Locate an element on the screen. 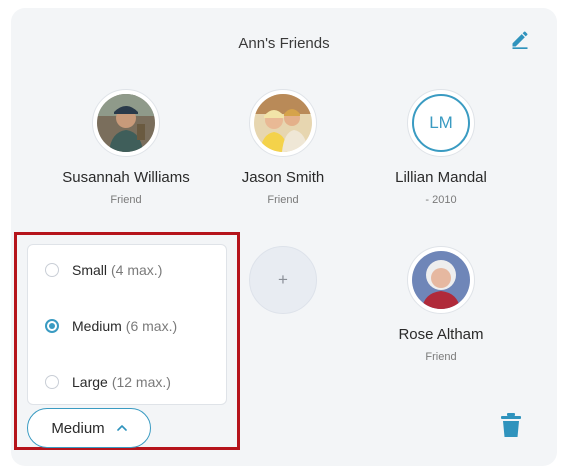 The height and width of the screenshot is (474, 575). pencil-icon is located at coordinates (520, 40).